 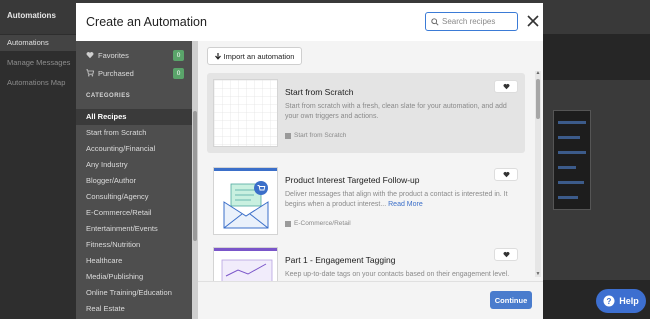 What do you see at coordinates (352, 180) in the screenshot?
I see `recipe-title: Product Interest Targeted Follow-up` at bounding box center [352, 180].